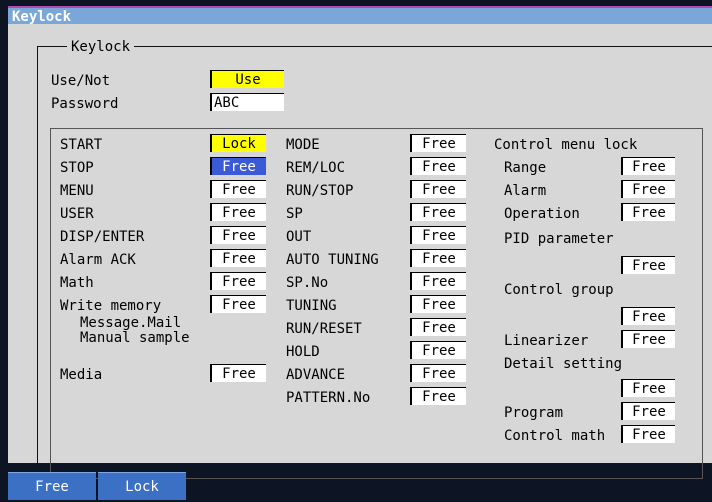 The image size is (712, 502). What do you see at coordinates (316, 168) in the screenshot?
I see `rem-loc-label: REM/LOC` at bounding box center [316, 168].